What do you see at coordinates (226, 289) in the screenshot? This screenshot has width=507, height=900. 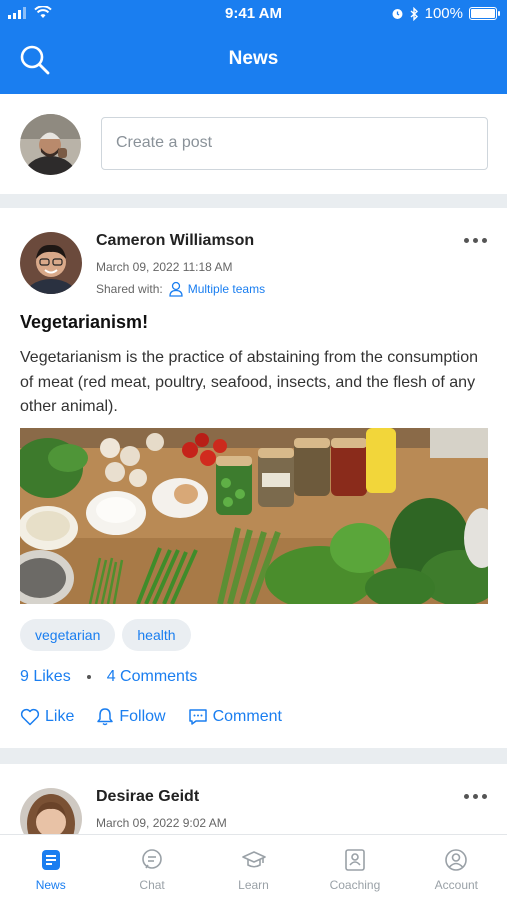 I see `shared-with-teams: Multiple teams` at bounding box center [226, 289].